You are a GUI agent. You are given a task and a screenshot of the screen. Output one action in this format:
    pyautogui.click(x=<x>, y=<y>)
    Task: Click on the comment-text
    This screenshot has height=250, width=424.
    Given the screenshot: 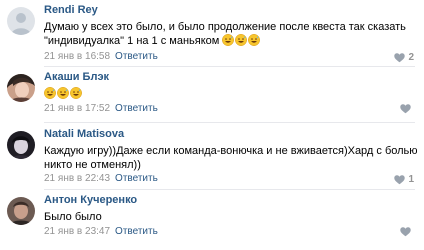 What is the action you would take?
    pyautogui.click(x=214, y=94)
    